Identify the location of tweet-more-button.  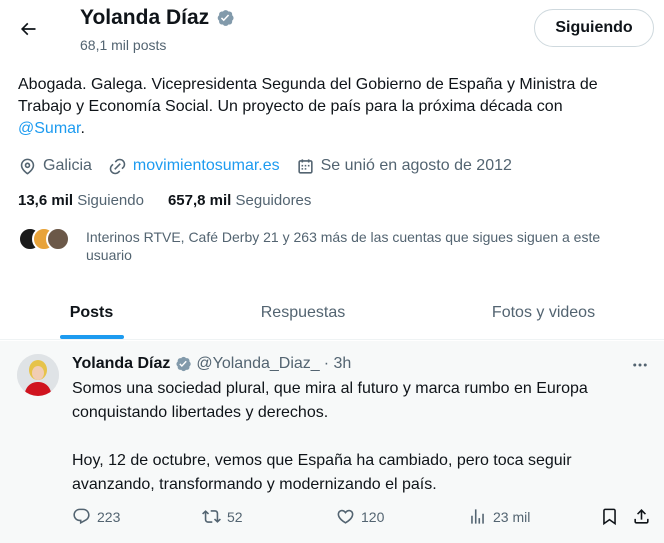
(640, 365).